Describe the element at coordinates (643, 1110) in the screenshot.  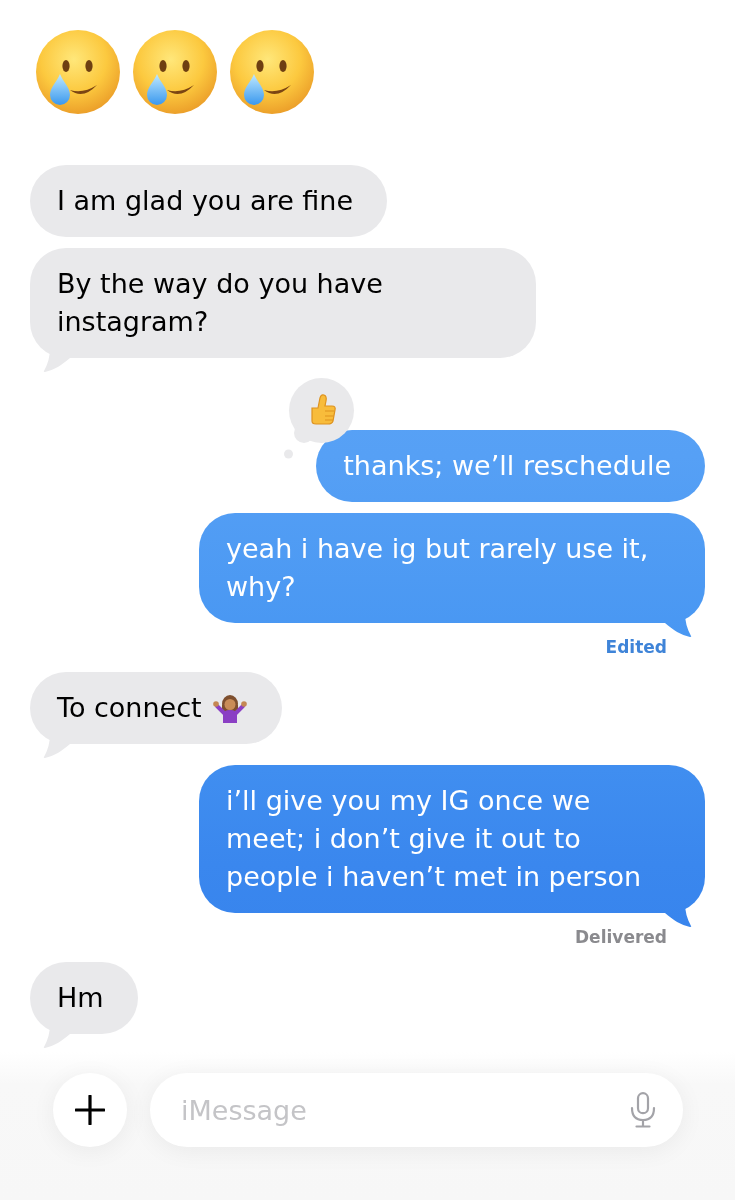
I see `microphone-icon` at that location.